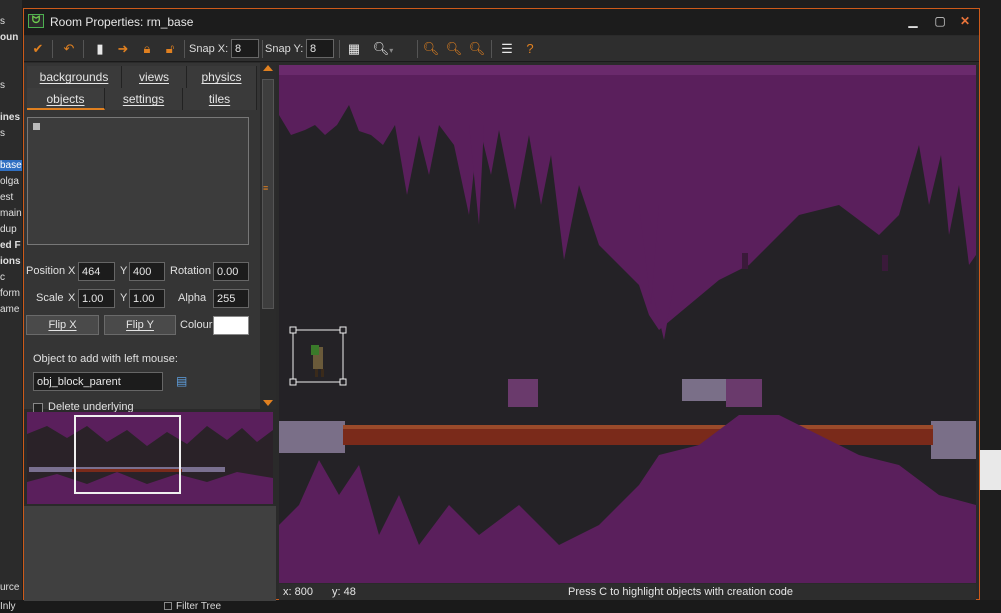 The width and height of the screenshot is (1001, 613). What do you see at coordinates (7, 197) in the screenshot?
I see `bg-tree-item: est` at bounding box center [7, 197].